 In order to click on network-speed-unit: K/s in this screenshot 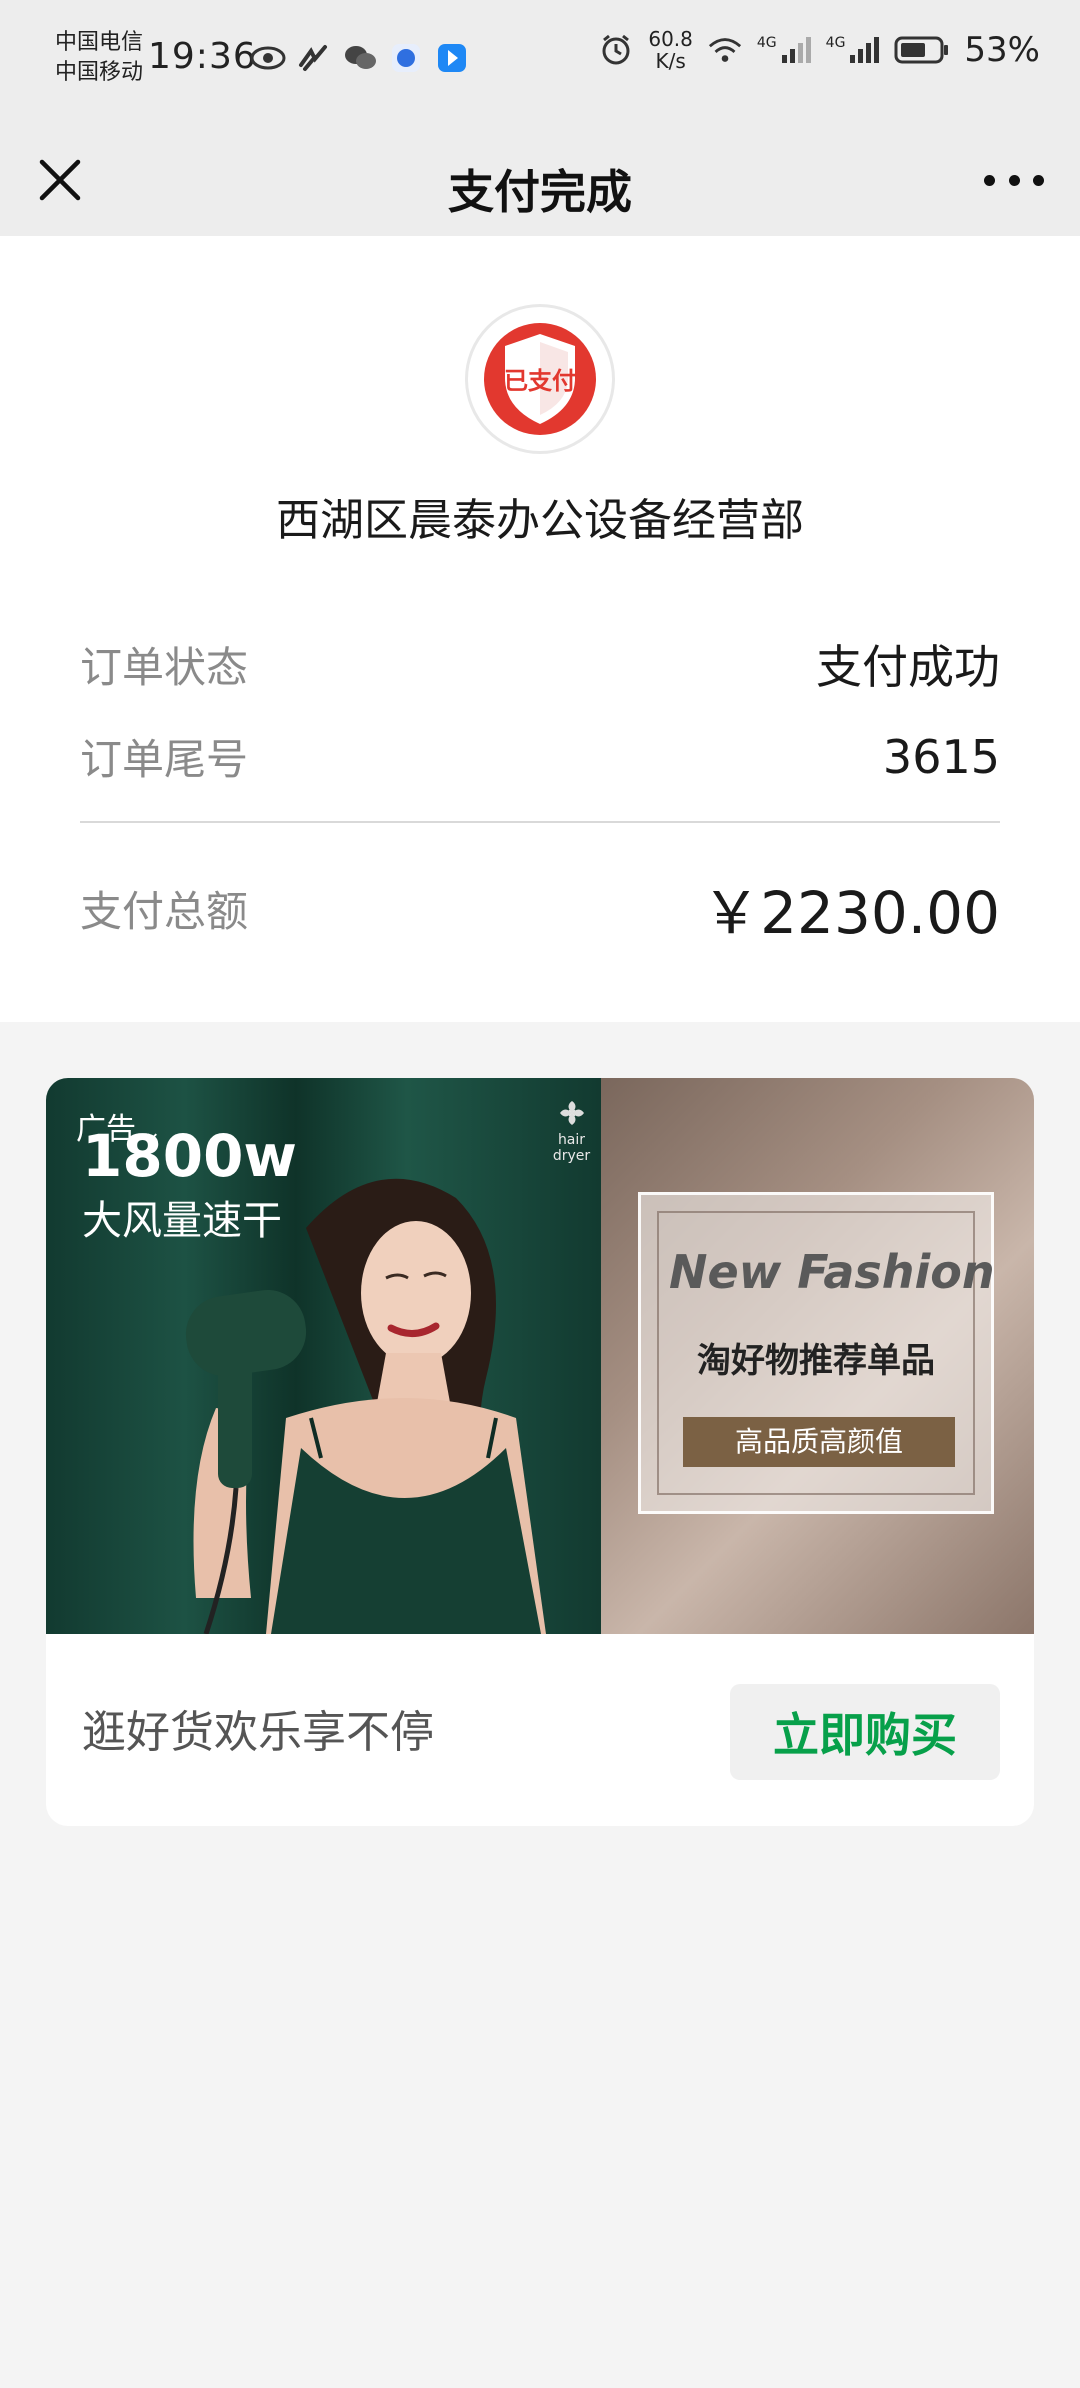, I will do `click(670, 61)`.